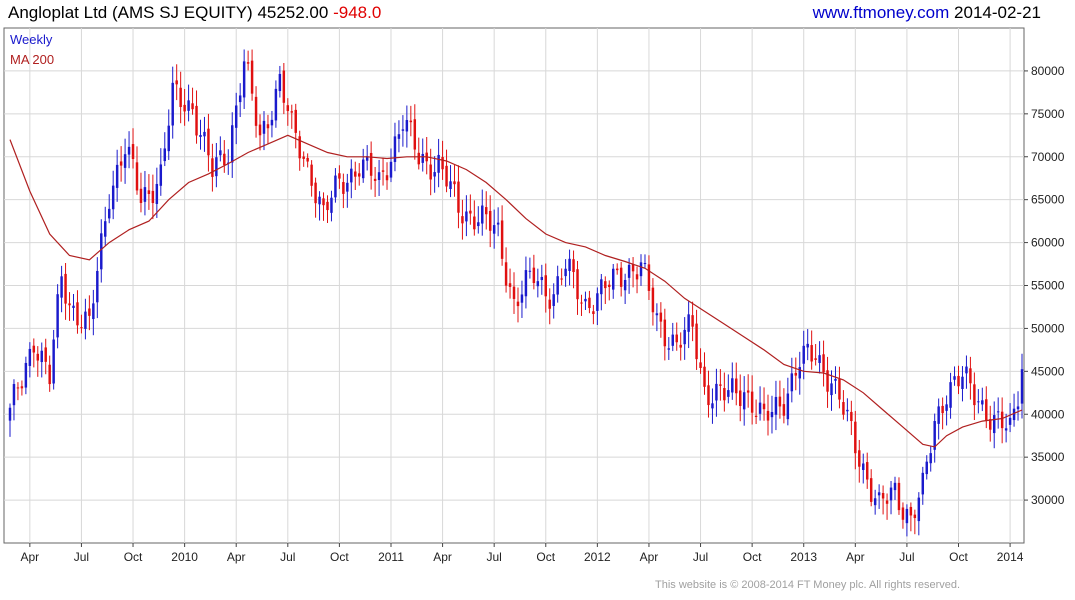 The height and width of the screenshot is (600, 1075). What do you see at coordinates (1048, 71) in the screenshot?
I see `y-tick-label: 80000` at bounding box center [1048, 71].